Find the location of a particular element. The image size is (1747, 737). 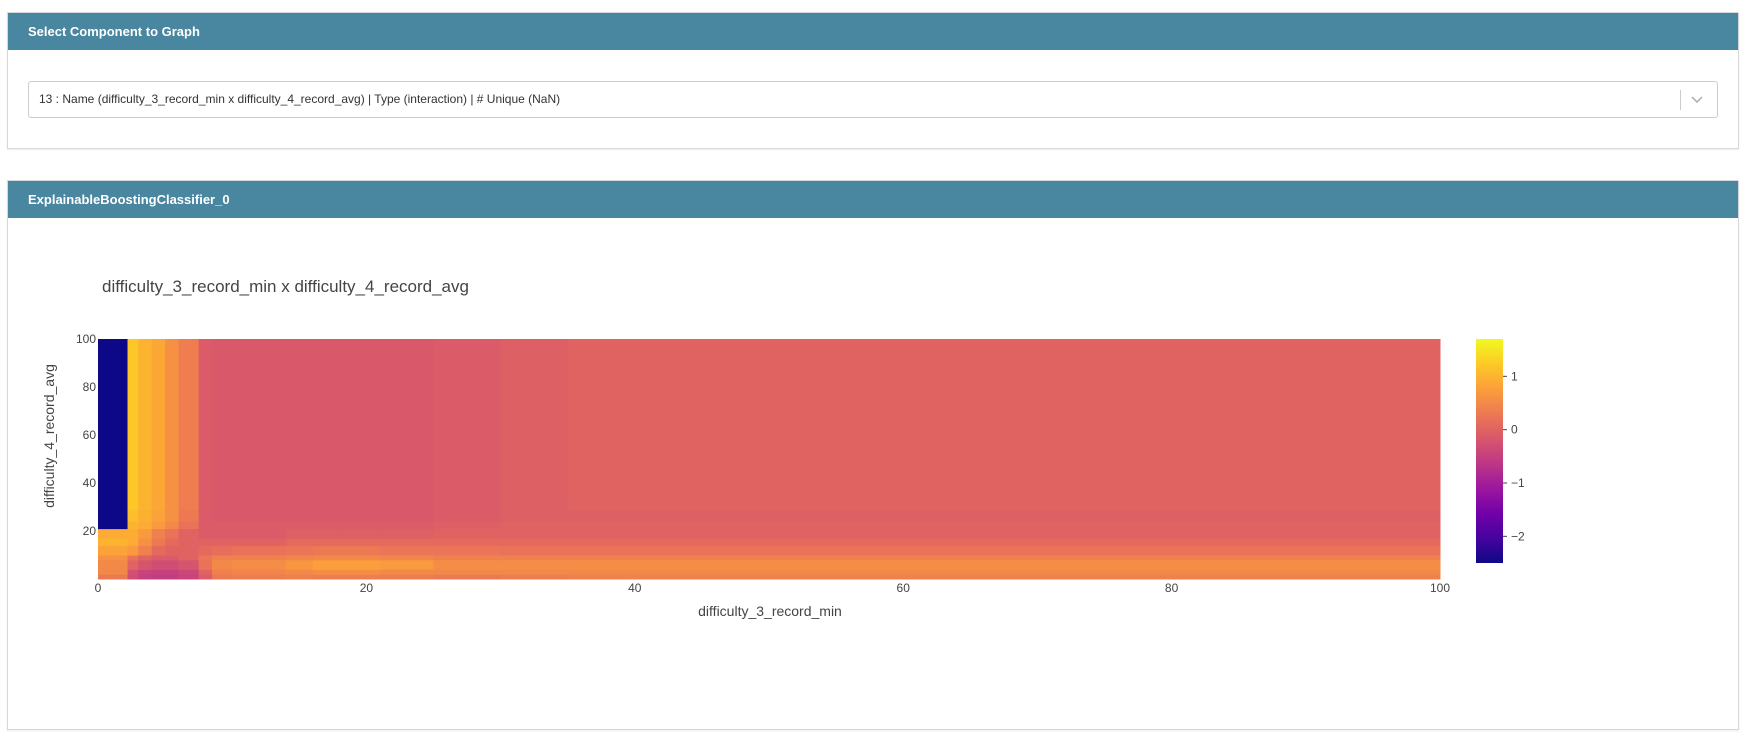

colorbar-tick-label: −1 is located at coordinates (1518, 483).